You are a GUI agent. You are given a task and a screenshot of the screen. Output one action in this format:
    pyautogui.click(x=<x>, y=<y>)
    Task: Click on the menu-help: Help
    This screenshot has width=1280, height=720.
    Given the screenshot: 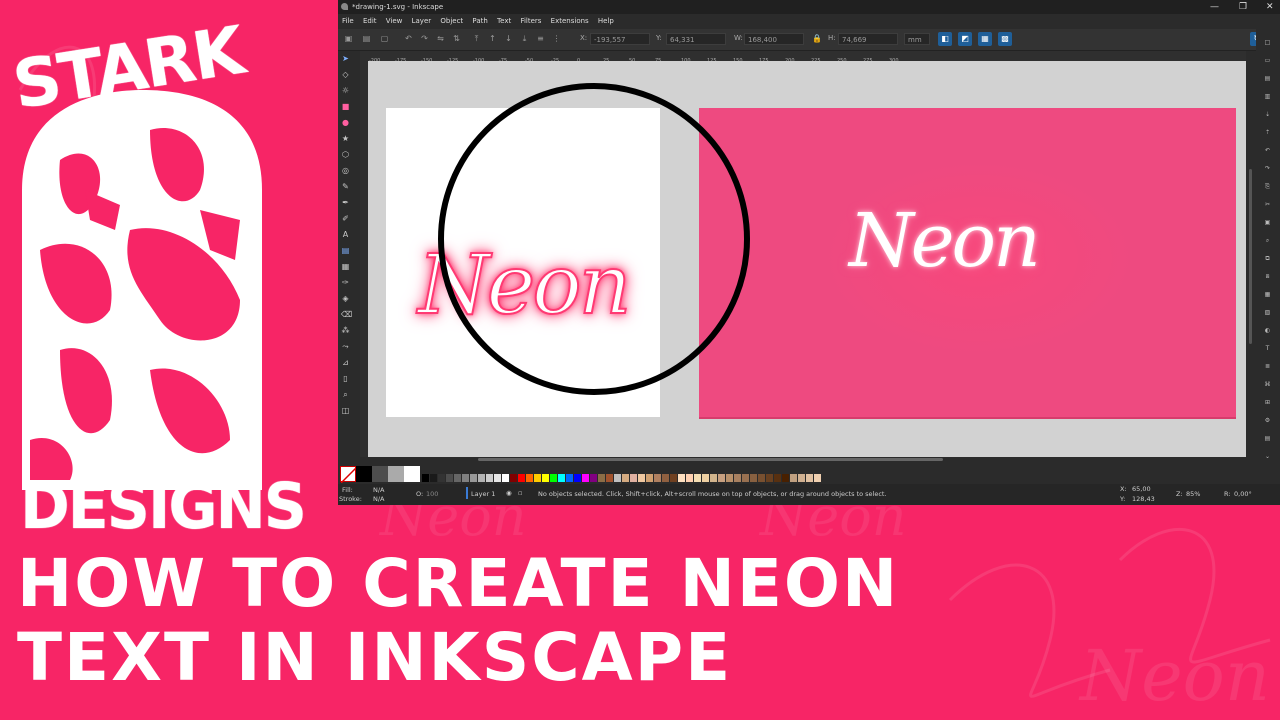 What is the action you would take?
    pyautogui.click(x=606, y=21)
    